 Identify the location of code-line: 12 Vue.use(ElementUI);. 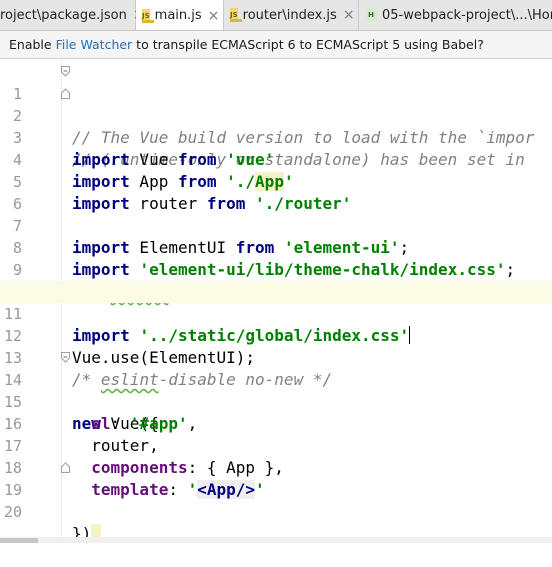
(276, 335).